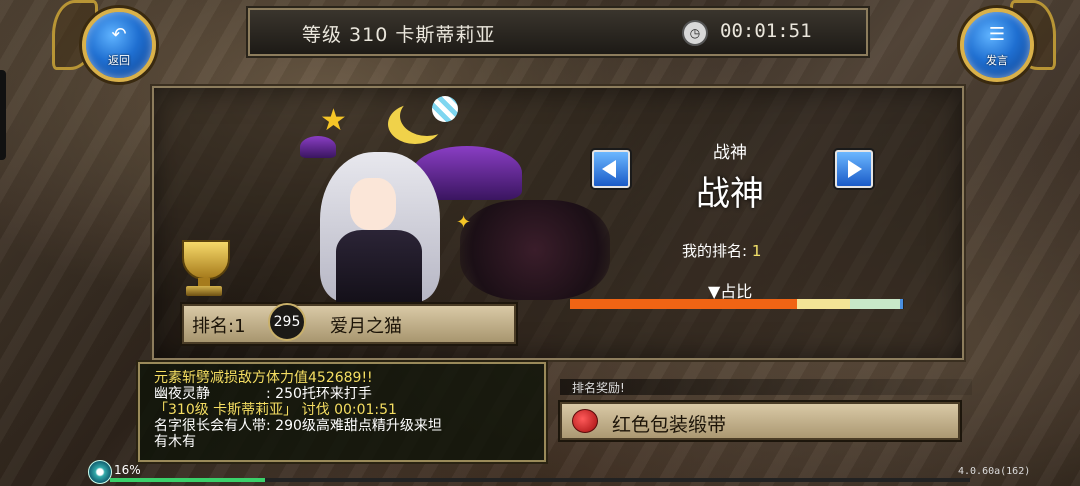  I want to click on star-decoration: ★, so click(333, 120).